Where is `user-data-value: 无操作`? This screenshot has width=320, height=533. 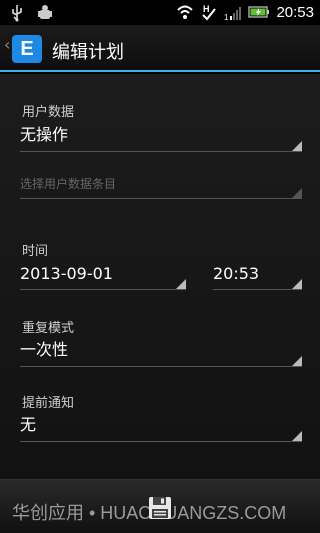 user-data-value: 无操作 is located at coordinates (44, 134).